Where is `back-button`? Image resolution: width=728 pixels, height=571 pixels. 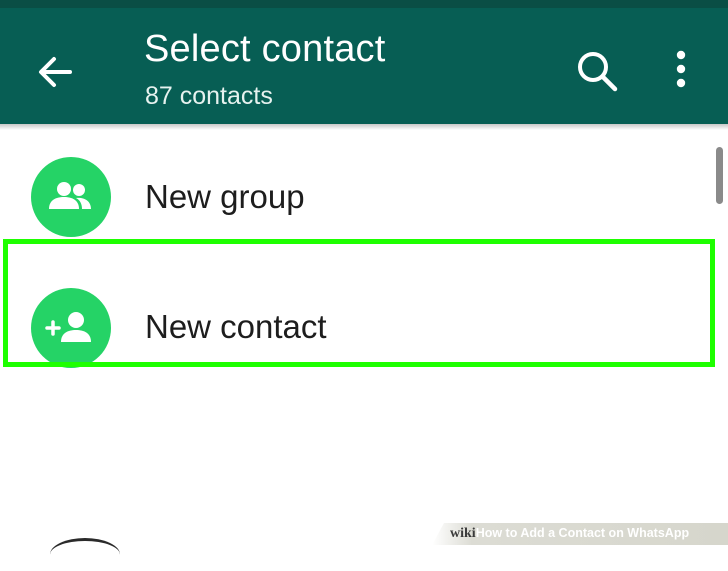
back-button is located at coordinates (56, 72).